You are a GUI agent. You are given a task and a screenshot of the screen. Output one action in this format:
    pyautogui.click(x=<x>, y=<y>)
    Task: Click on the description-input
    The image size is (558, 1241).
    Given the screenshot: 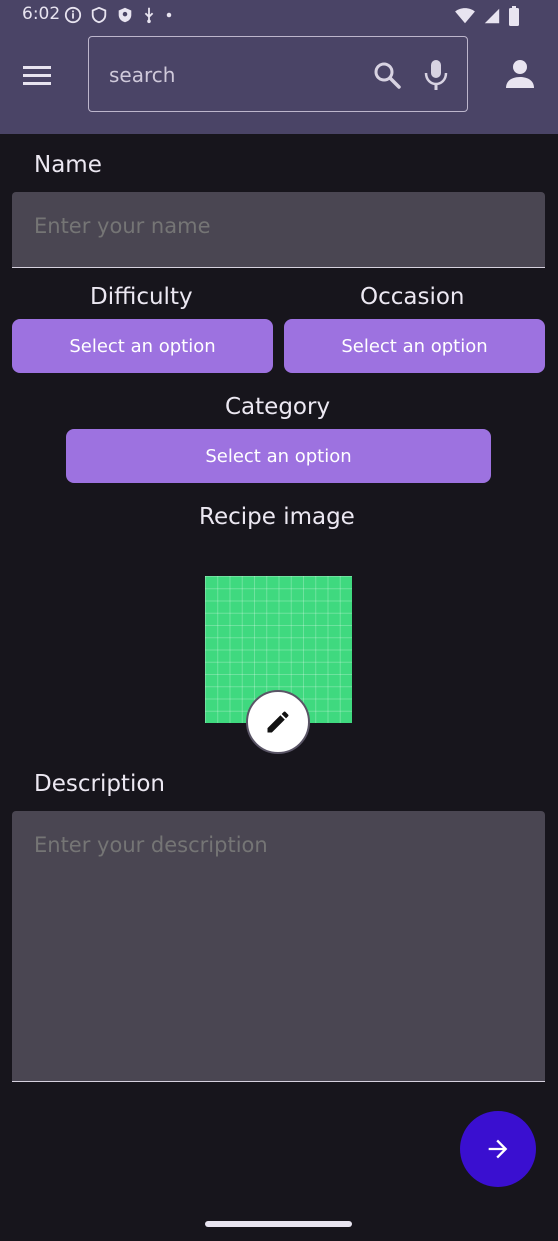 What is the action you would take?
    pyautogui.click(x=278, y=845)
    